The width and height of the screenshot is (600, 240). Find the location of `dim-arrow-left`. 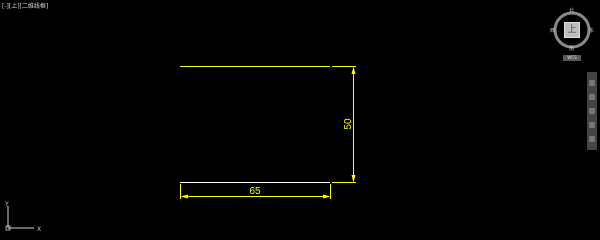

dim-arrow-left is located at coordinates (184, 196).